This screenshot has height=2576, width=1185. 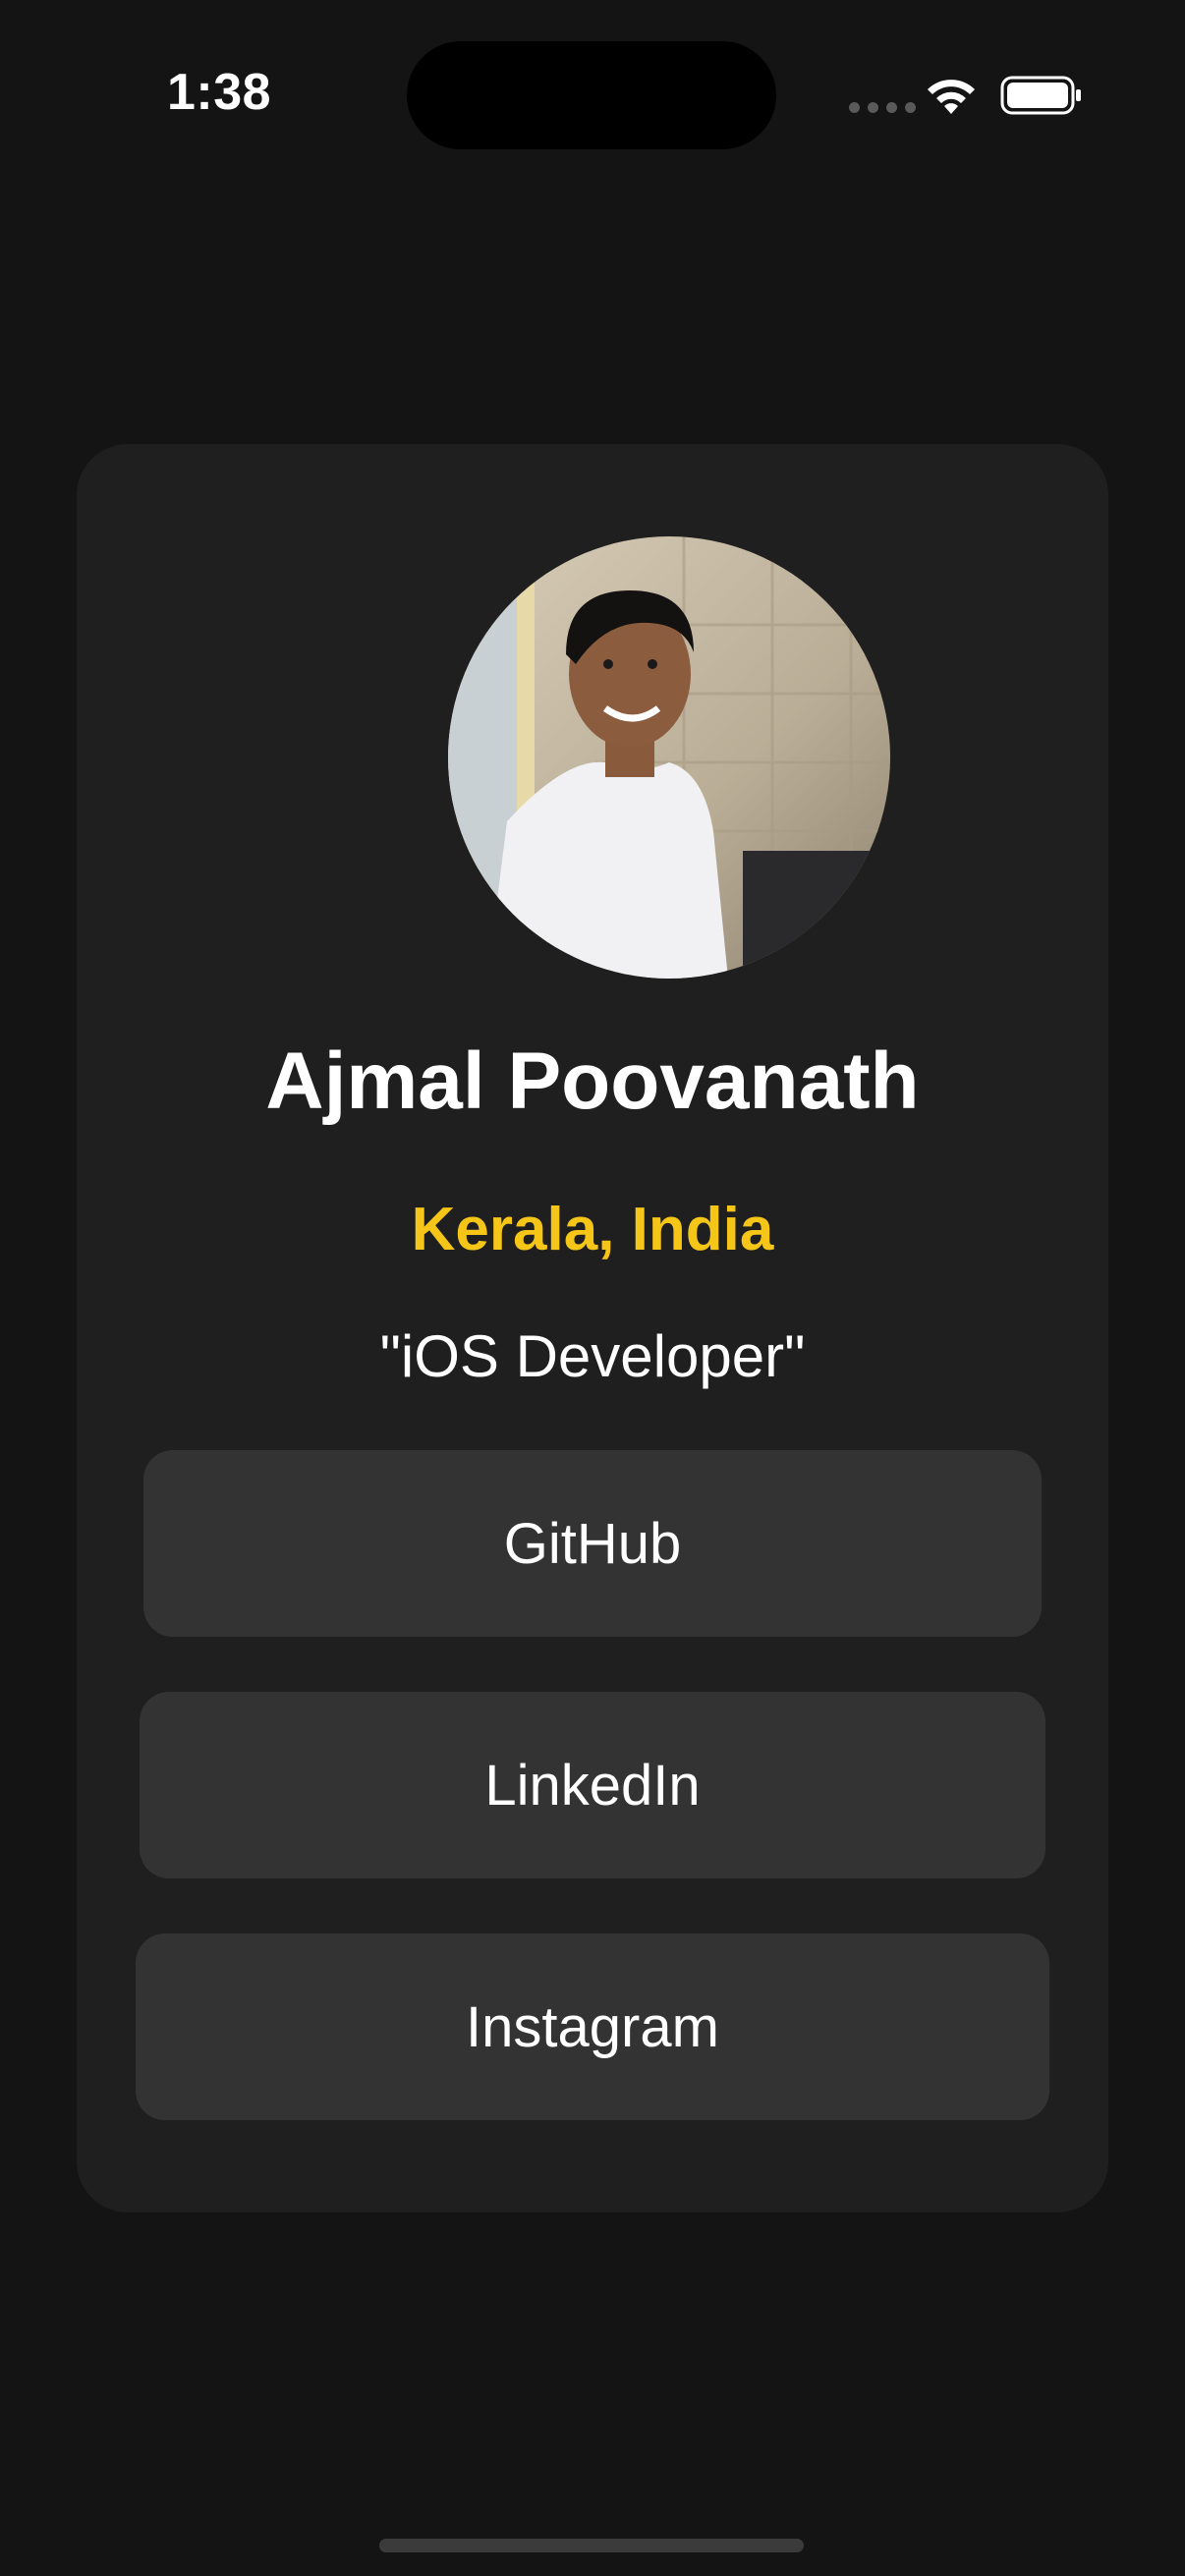 What do you see at coordinates (220, 92) in the screenshot?
I see `status-time: 1:38` at bounding box center [220, 92].